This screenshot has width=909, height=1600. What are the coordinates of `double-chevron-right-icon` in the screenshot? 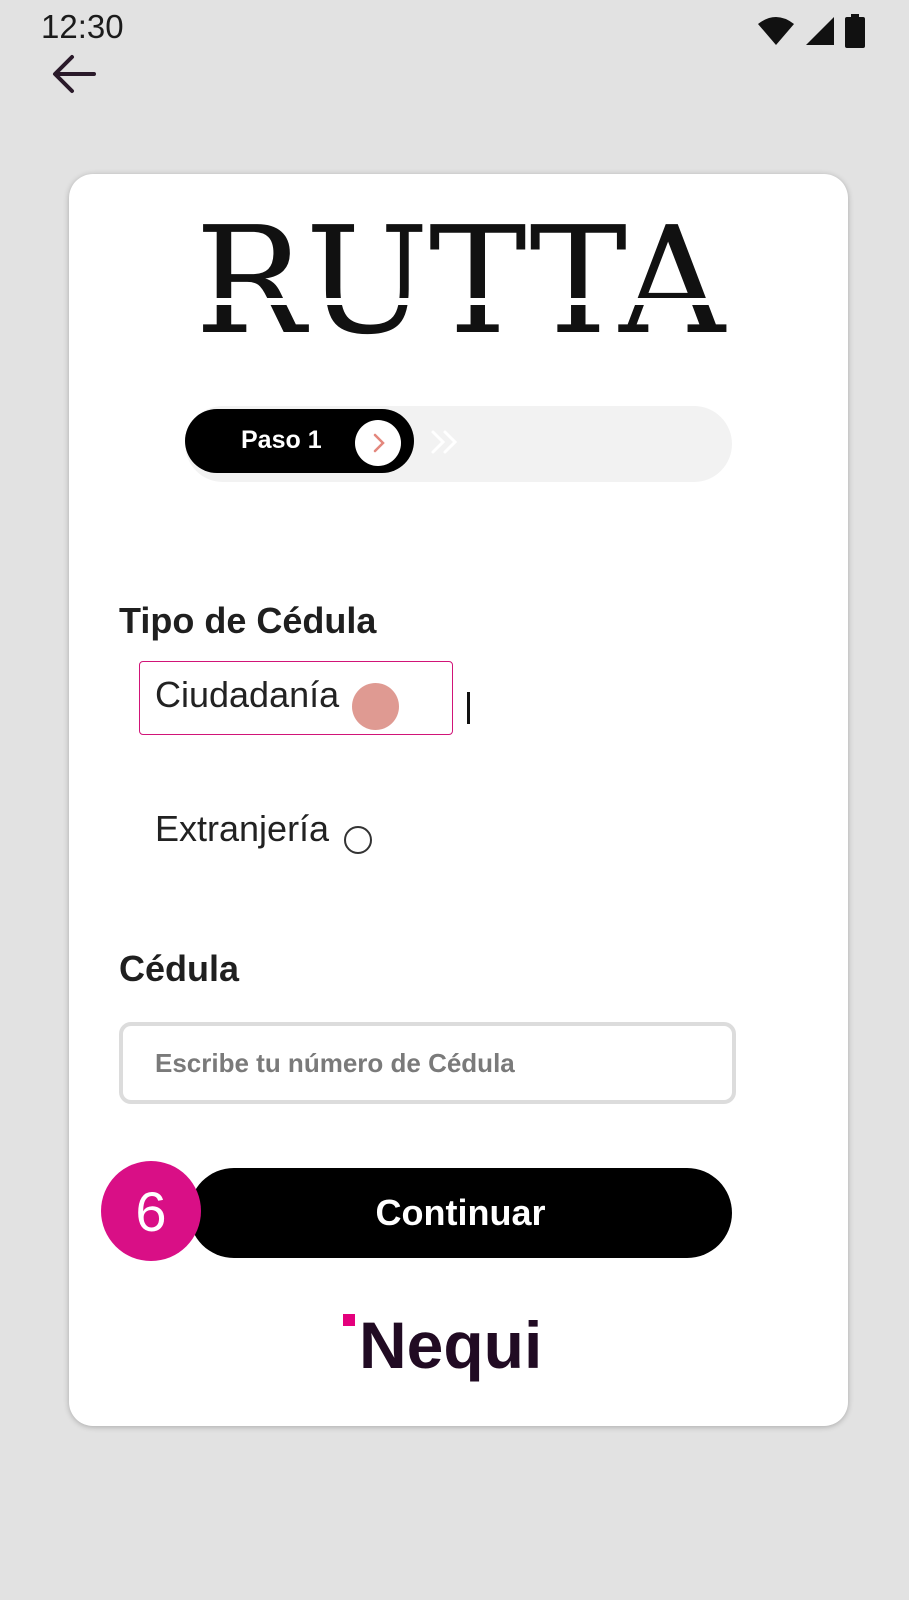 It's located at (446, 444).